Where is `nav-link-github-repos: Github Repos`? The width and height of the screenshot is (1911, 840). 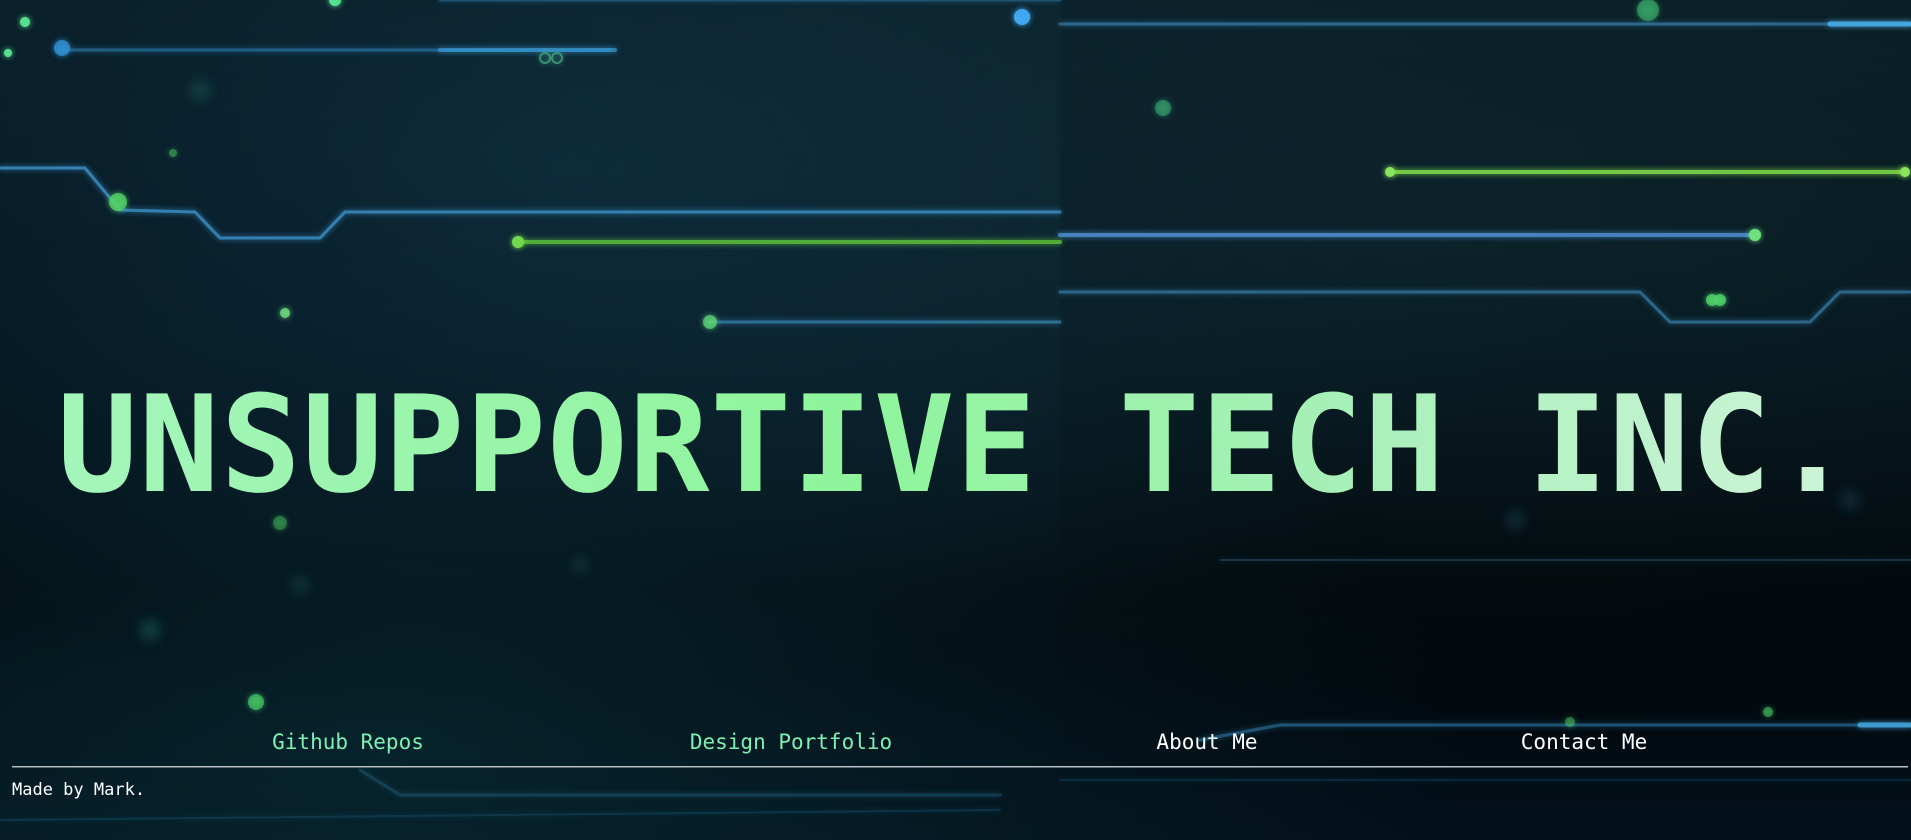
nav-link-github-repos: Github Repos is located at coordinates (348, 742).